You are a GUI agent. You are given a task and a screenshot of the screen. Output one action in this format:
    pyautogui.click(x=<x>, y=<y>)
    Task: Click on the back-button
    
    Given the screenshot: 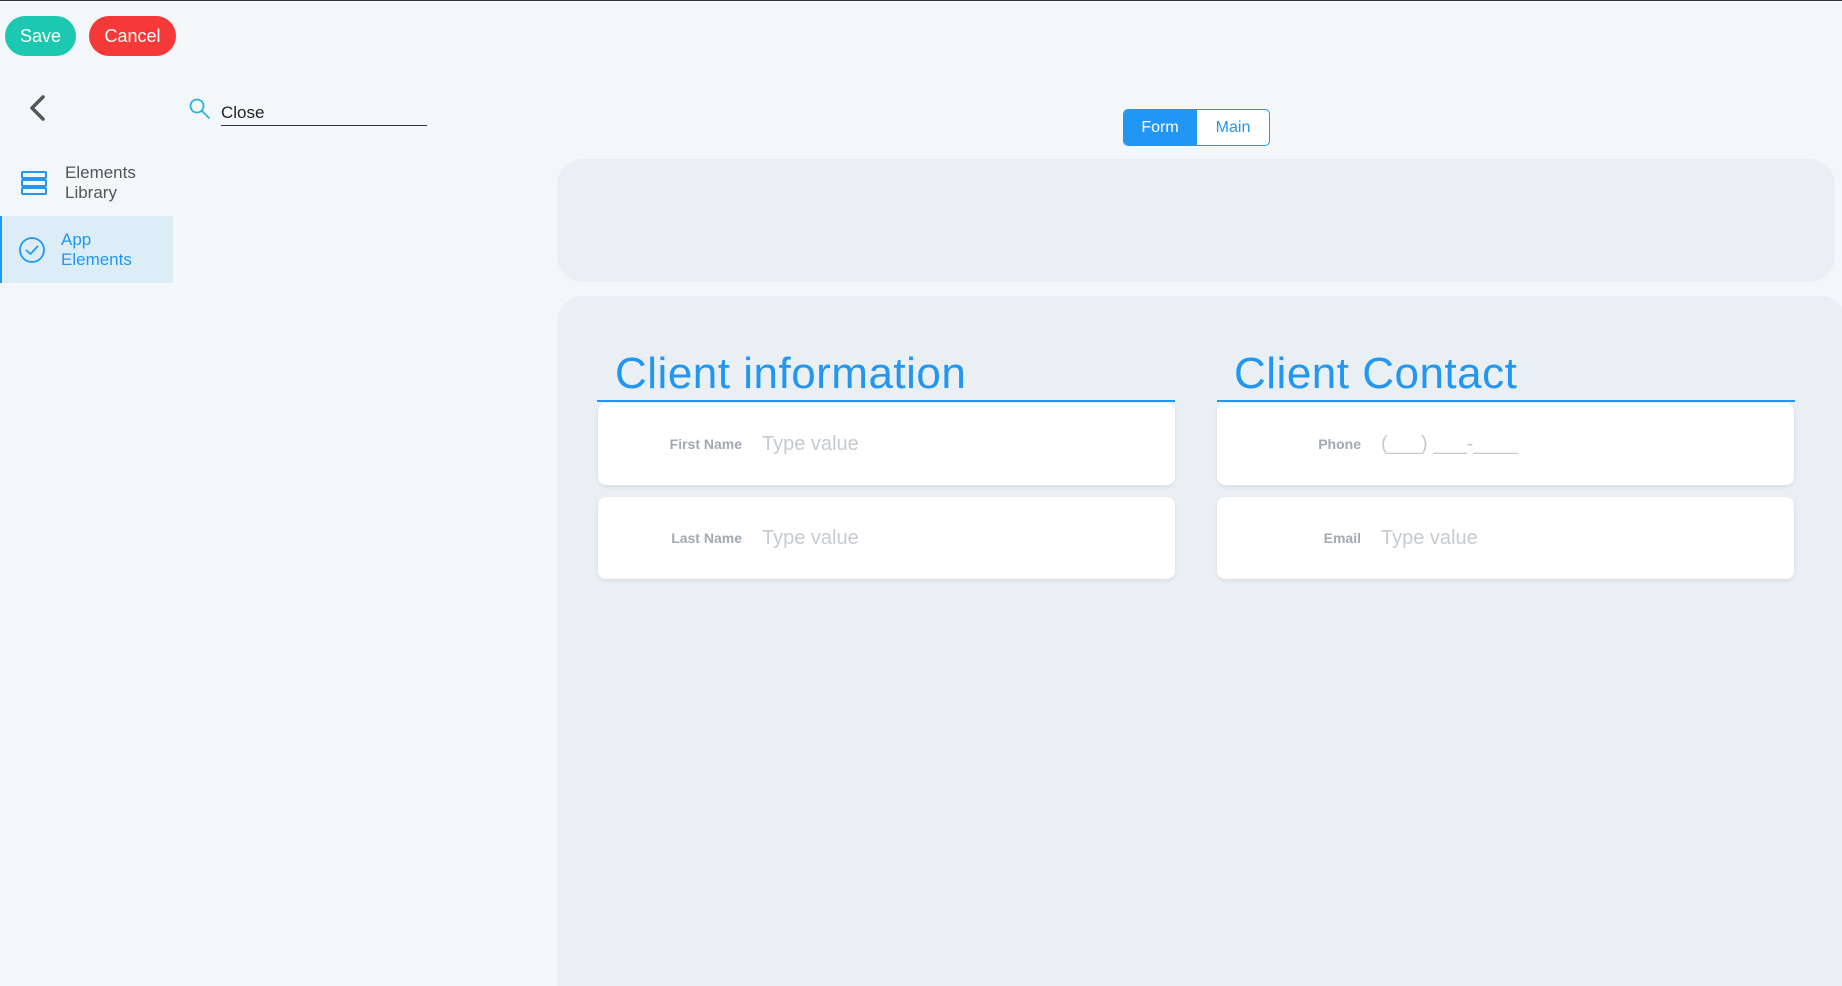 What is the action you would take?
    pyautogui.click(x=37, y=110)
    